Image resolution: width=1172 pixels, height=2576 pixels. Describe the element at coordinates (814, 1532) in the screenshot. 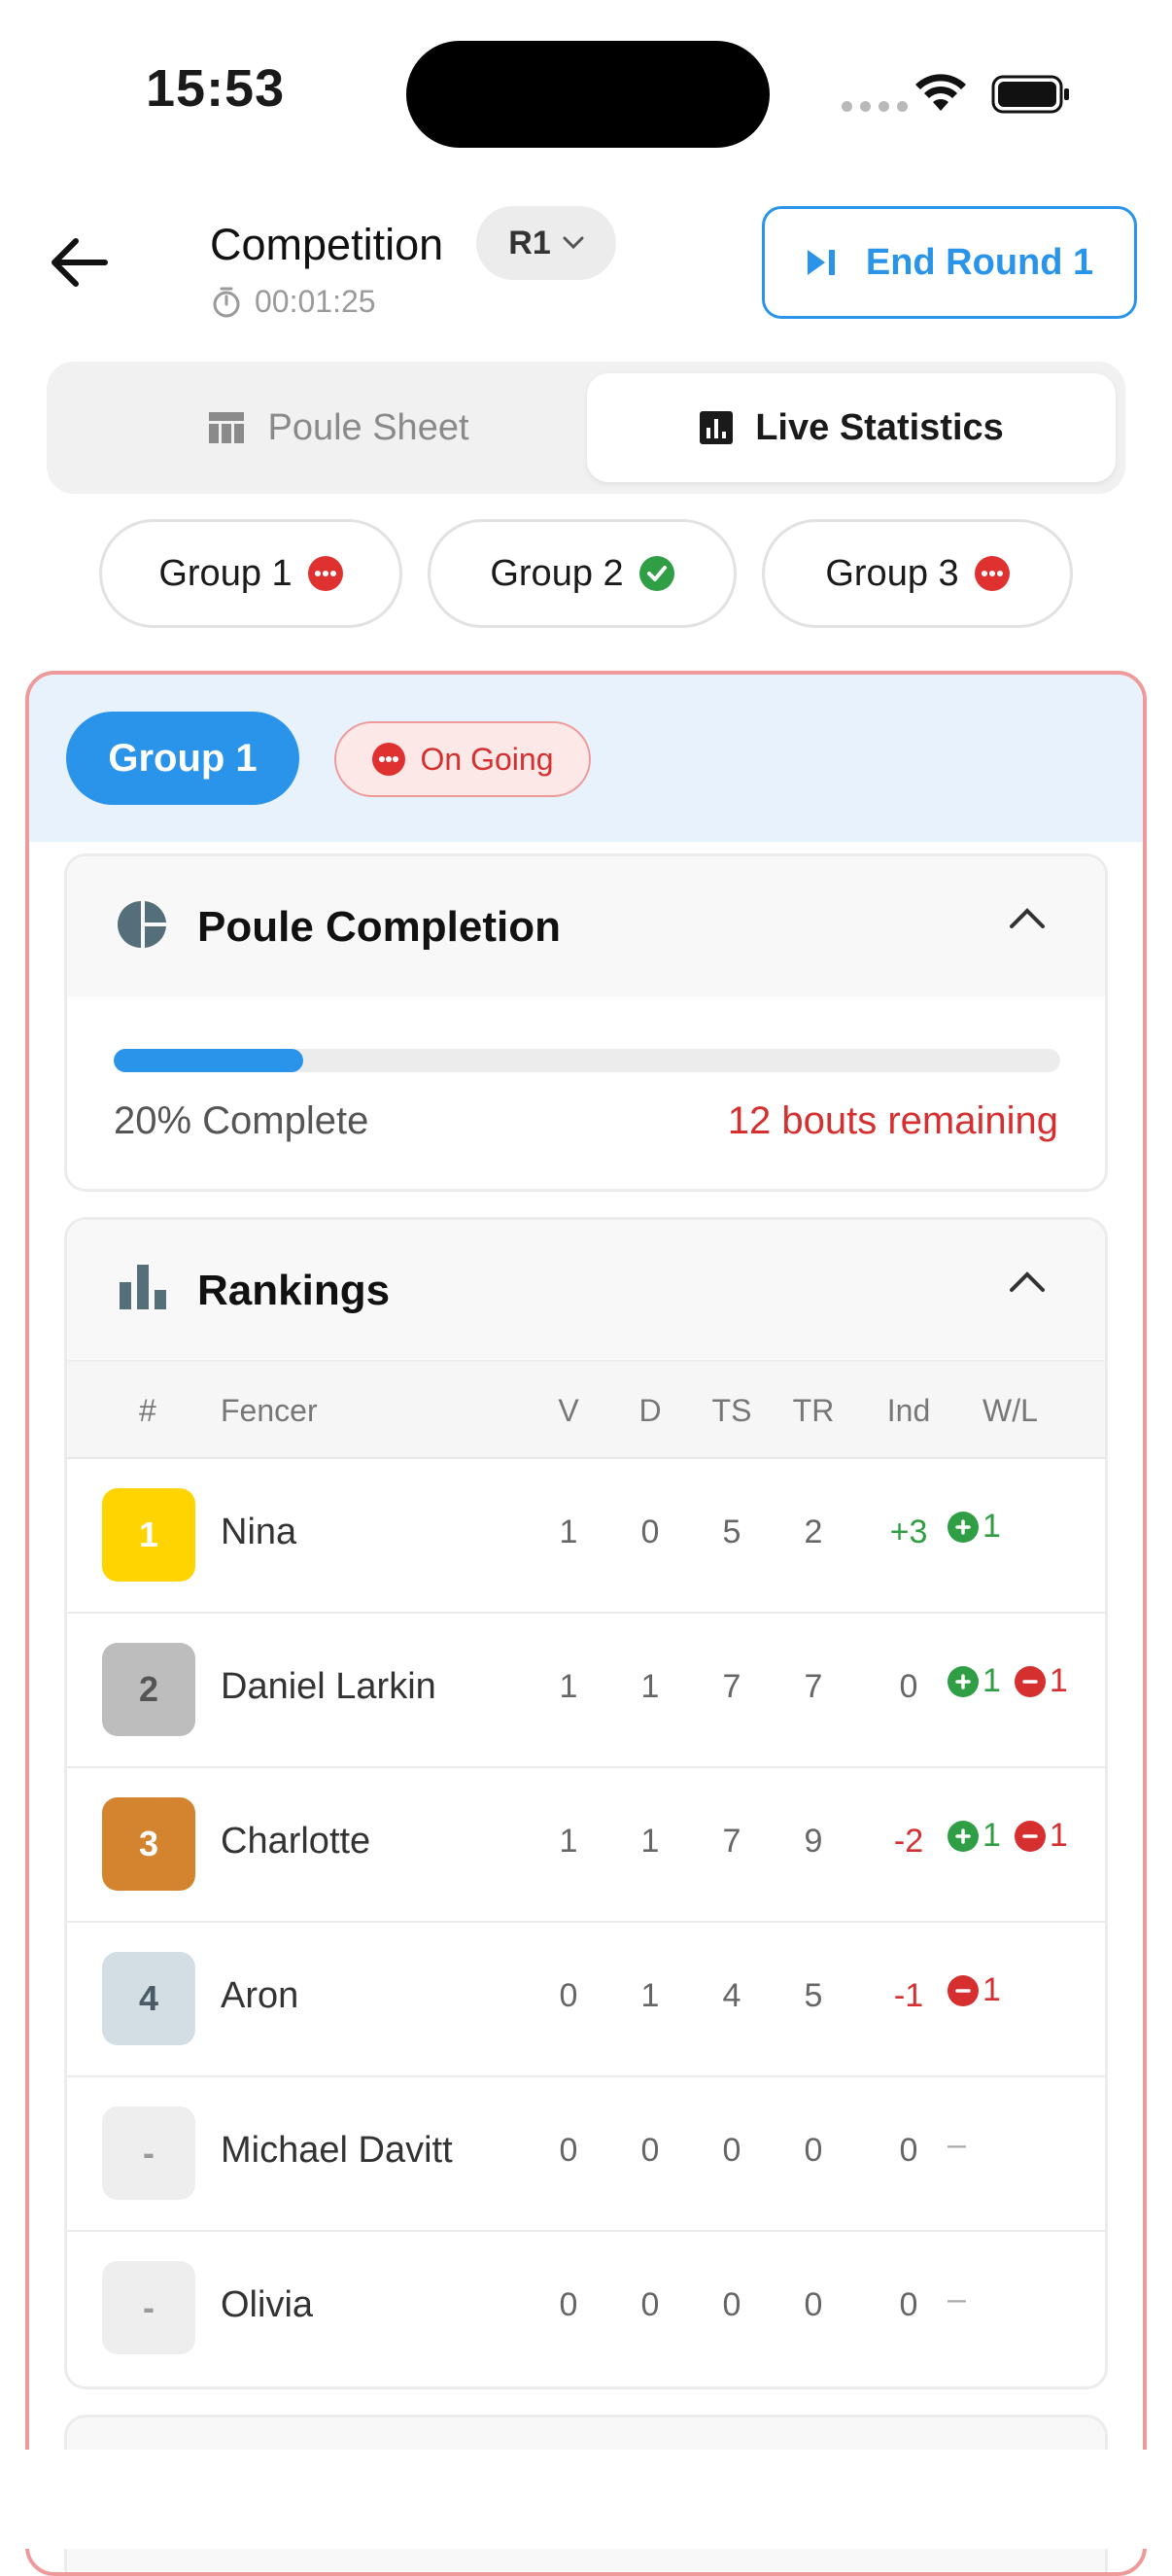

I see `touches-received: 2` at that location.